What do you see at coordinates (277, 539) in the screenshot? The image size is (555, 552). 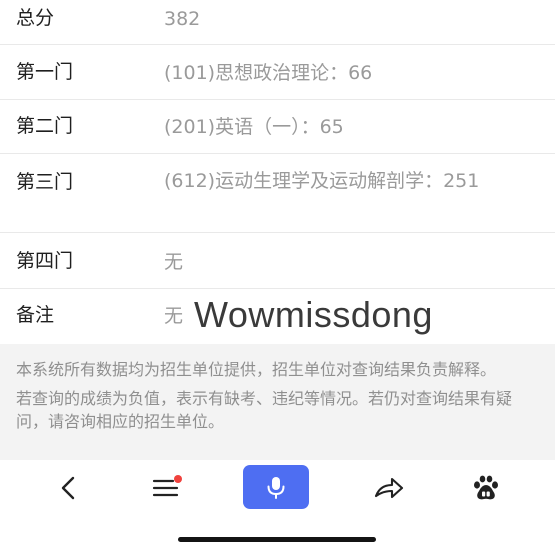 I see `home-indicator` at bounding box center [277, 539].